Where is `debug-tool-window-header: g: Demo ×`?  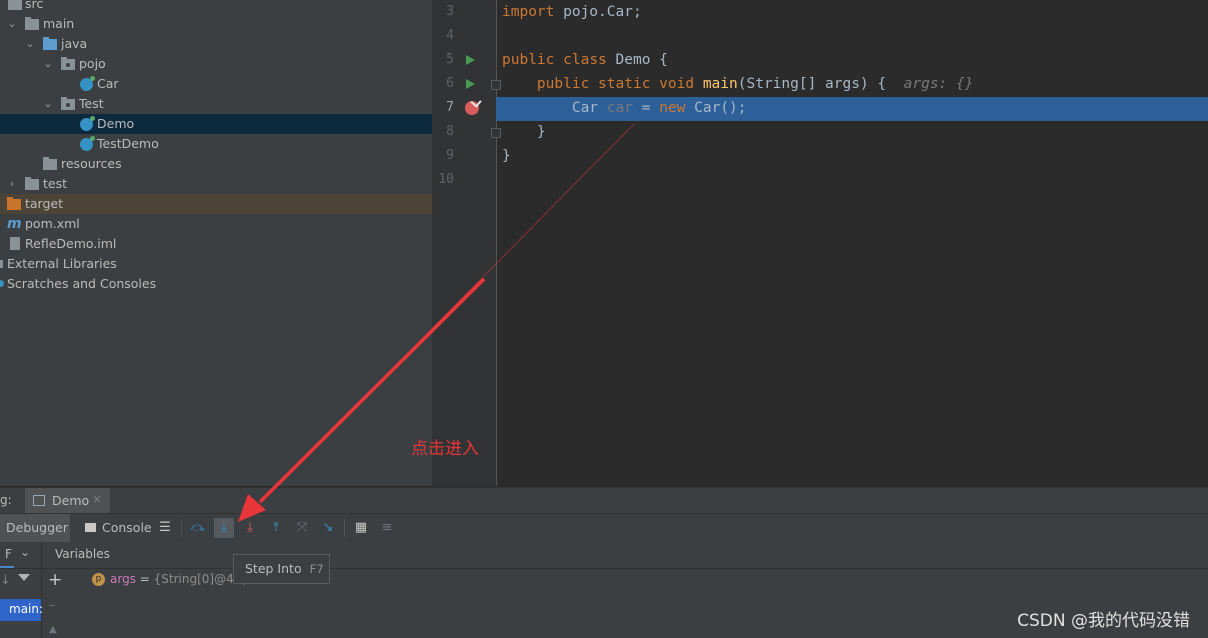
debug-tool-window-header: g: Demo × is located at coordinates (604, 500).